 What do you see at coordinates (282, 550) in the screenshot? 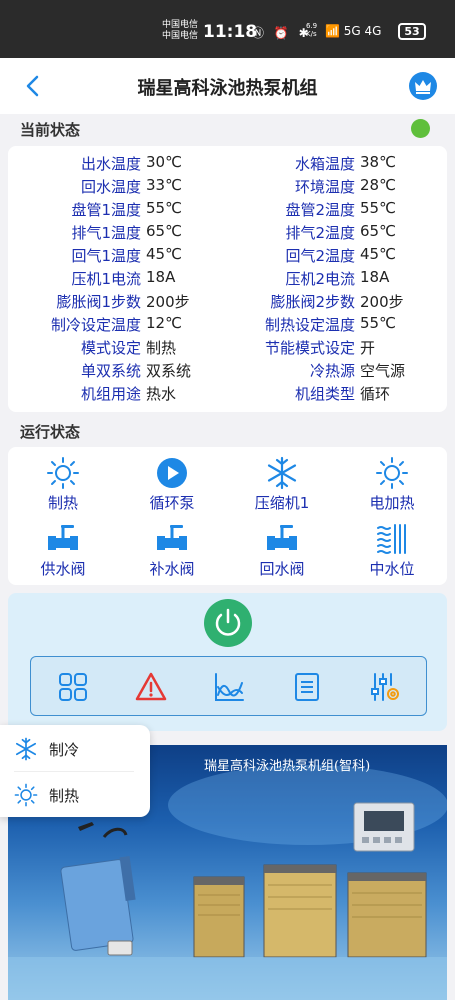
I see `run-item-return-valve: 回水阀` at bounding box center [282, 550].